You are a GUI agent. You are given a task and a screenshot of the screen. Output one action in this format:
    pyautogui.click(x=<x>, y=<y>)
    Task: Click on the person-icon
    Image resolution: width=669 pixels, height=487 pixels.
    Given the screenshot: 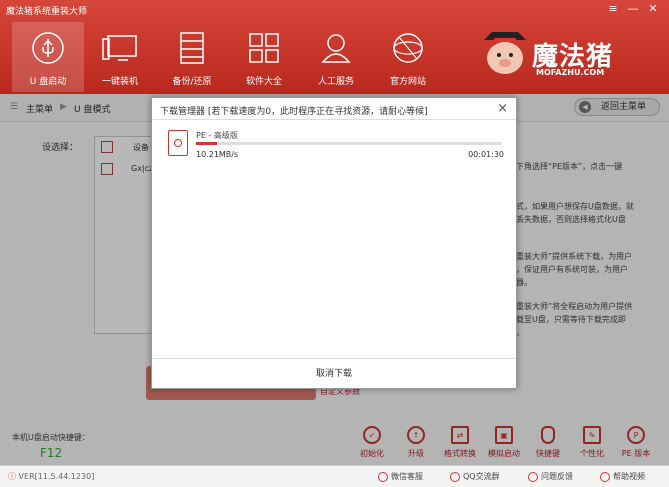 What is the action you would take?
    pyautogui.click(x=336, y=48)
    